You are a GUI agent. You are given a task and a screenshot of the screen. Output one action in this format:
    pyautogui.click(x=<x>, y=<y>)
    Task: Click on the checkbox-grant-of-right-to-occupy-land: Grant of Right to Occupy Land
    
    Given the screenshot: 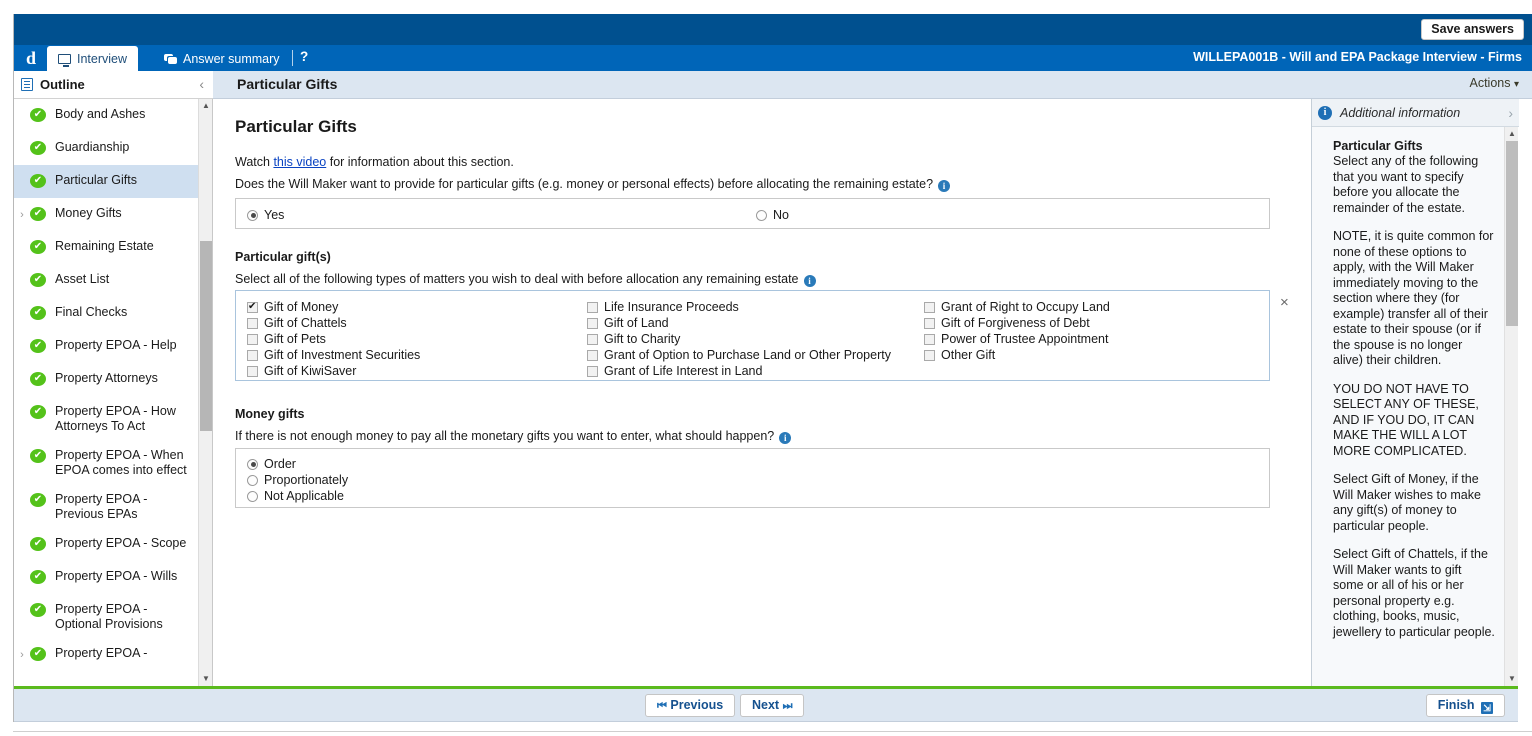 What is the action you would take?
    pyautogui.click(x=1017, y=307)
    